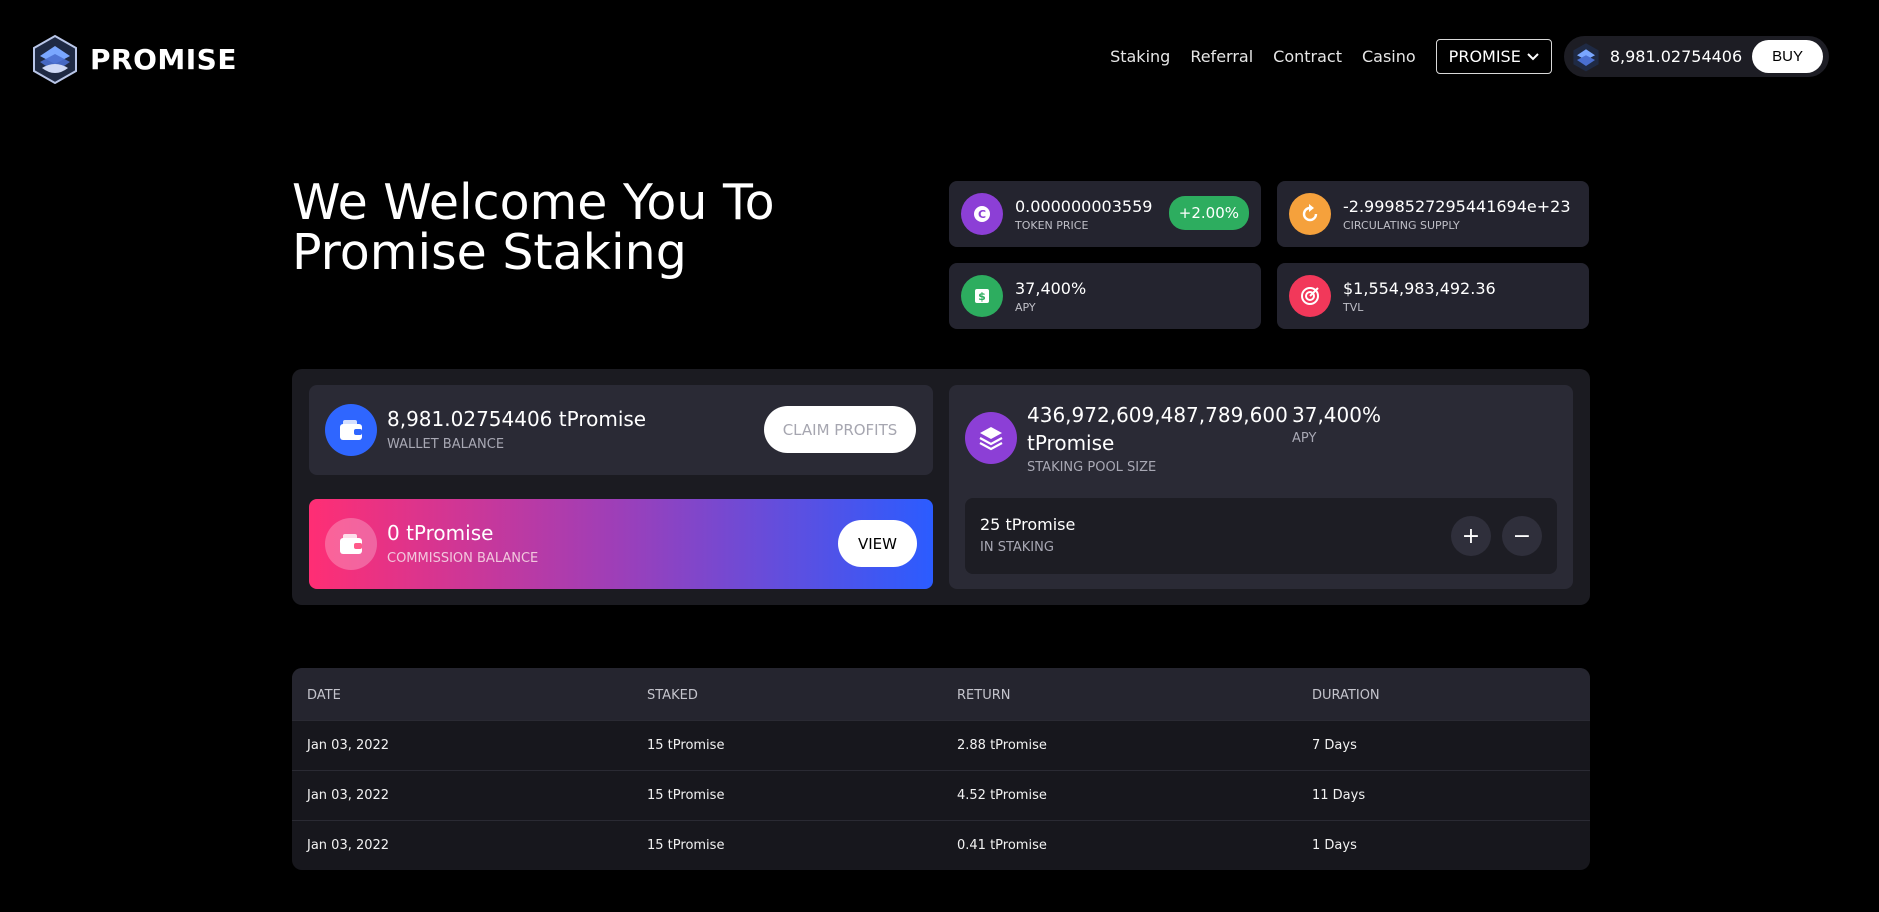 Image resolution: width=1879 pixels, height=912 pixels. I want to click on token-price-value: 0.000000003559, so click(1084, 206).